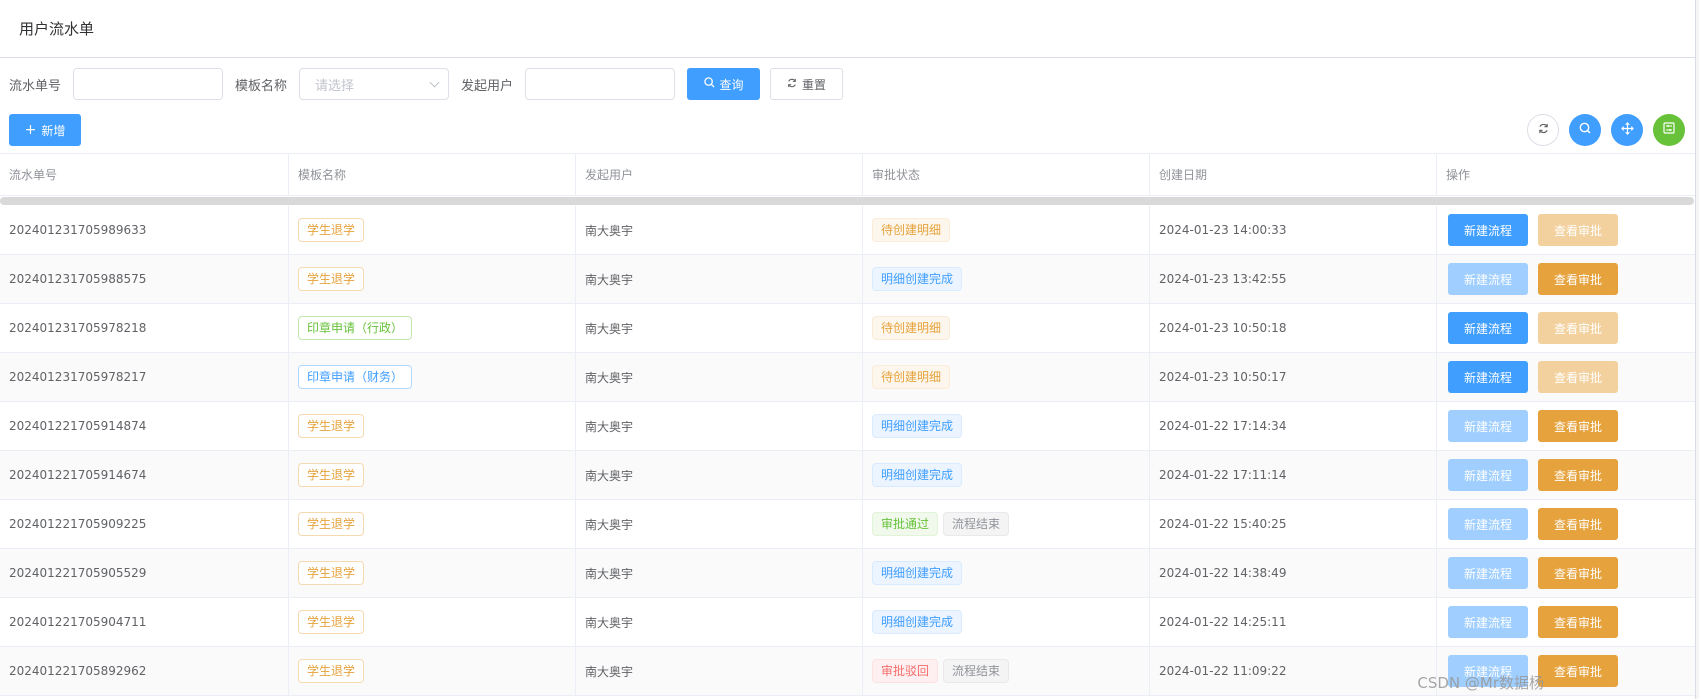 The width and height of the screenshot is (1699, 699). Describe the element at coordinates (335, 86) in the screenshot. I see `template-select-placeholder: 请选择` at that location.